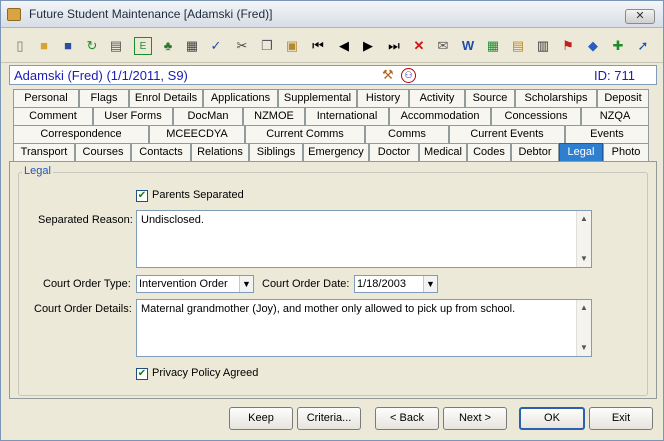 The height and width of the screenshot is (441, 664). Describe the element at coordinates (197, 134) in the screenshot. I see `tab-mceecdya: MCEECDYA` at that location.